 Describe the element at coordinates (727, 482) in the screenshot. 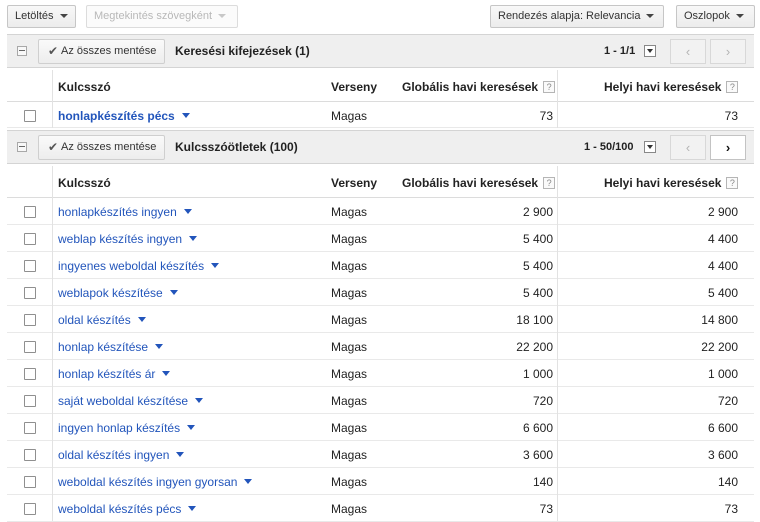

I see `local-searches-value: 140` at that location.